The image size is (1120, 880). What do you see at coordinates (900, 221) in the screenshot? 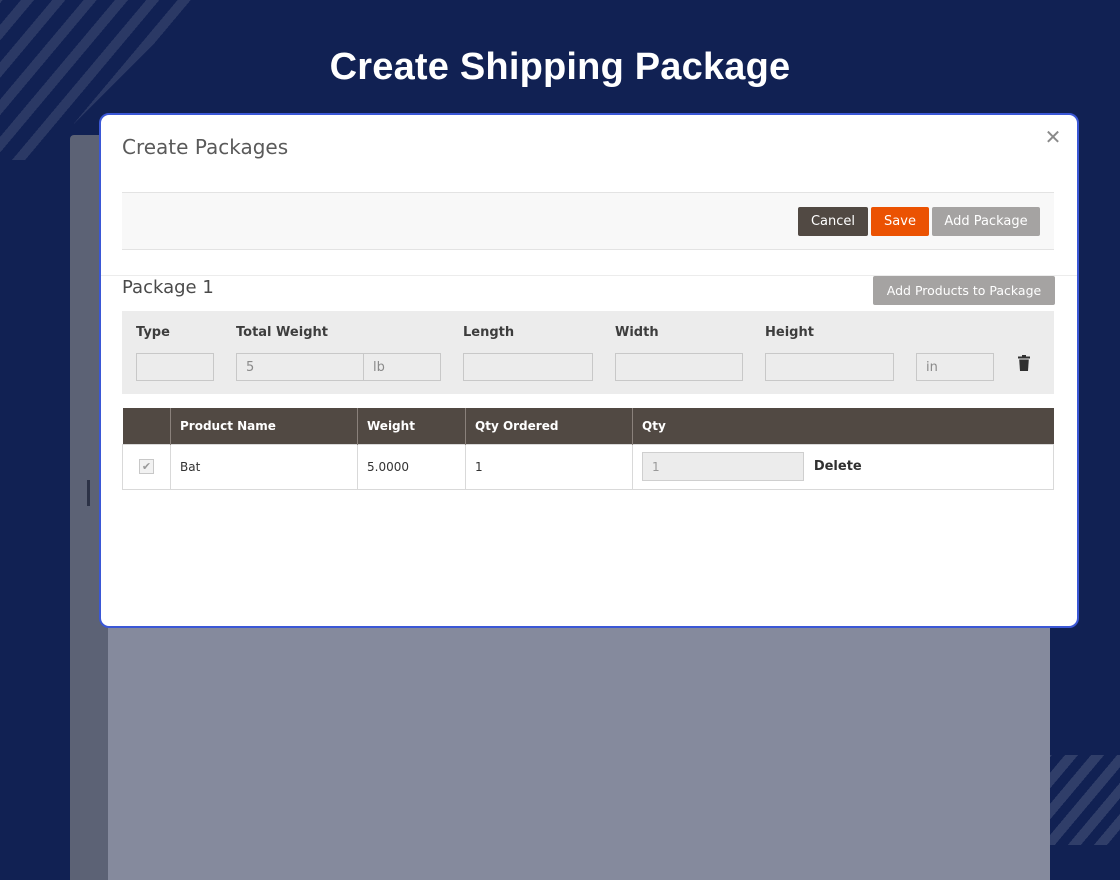
I see `save-button: Save` at bounding box center [900, 221].